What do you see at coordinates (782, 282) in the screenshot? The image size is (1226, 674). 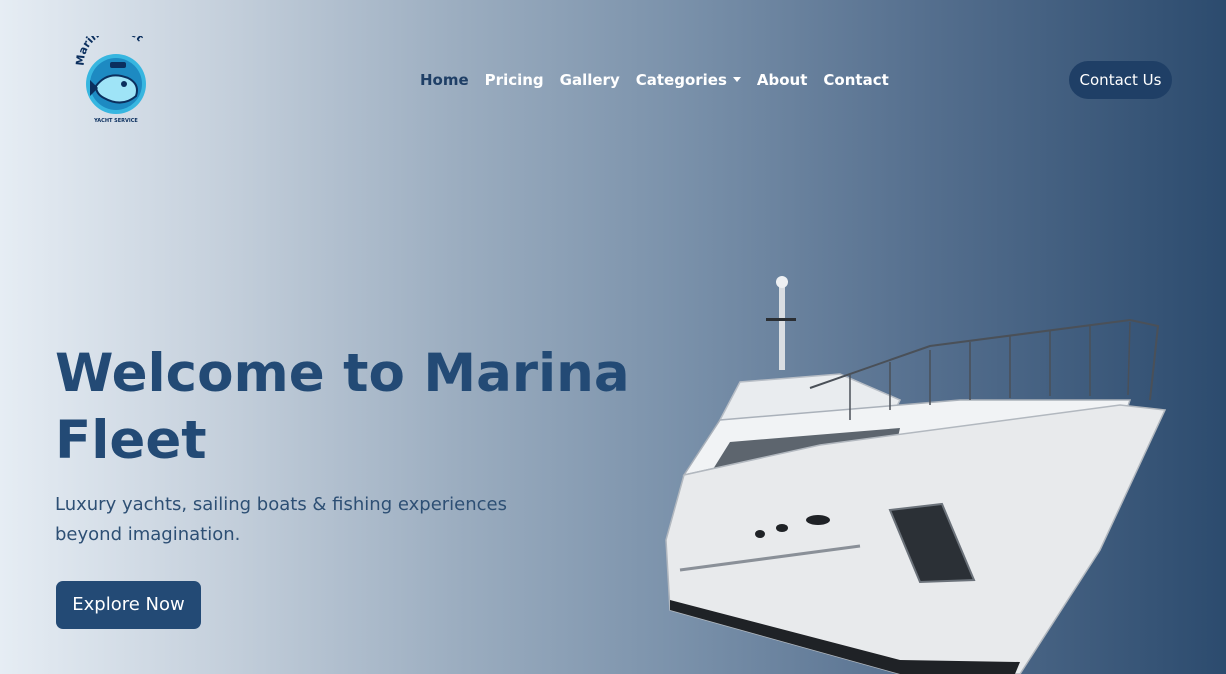 I see `yacht-radar-dome` at bounding box center [782, 282].